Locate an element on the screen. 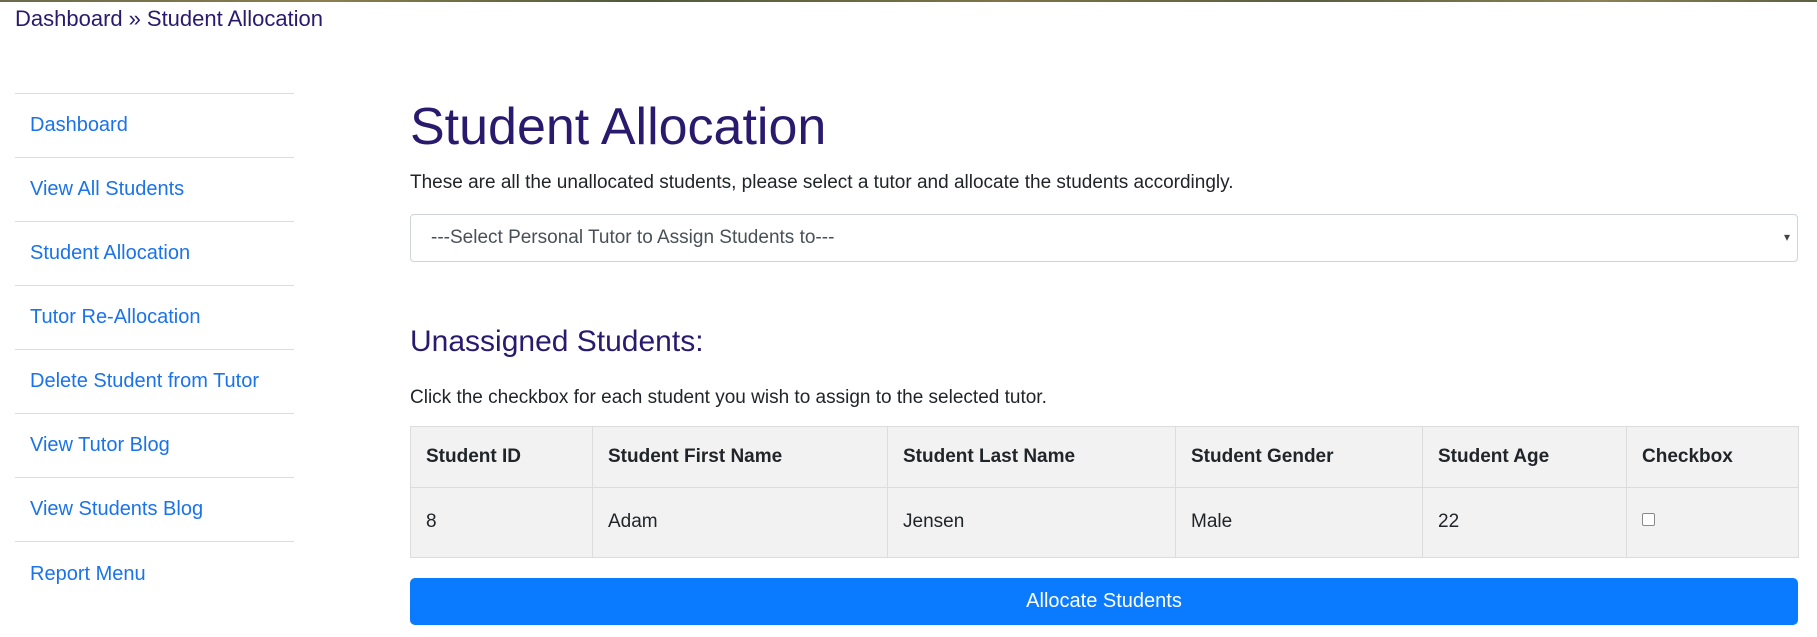 The height and width of the screenshot is (637, 1817). column-header-checkbox: Checkbox is located at coordinates (1712, 456).